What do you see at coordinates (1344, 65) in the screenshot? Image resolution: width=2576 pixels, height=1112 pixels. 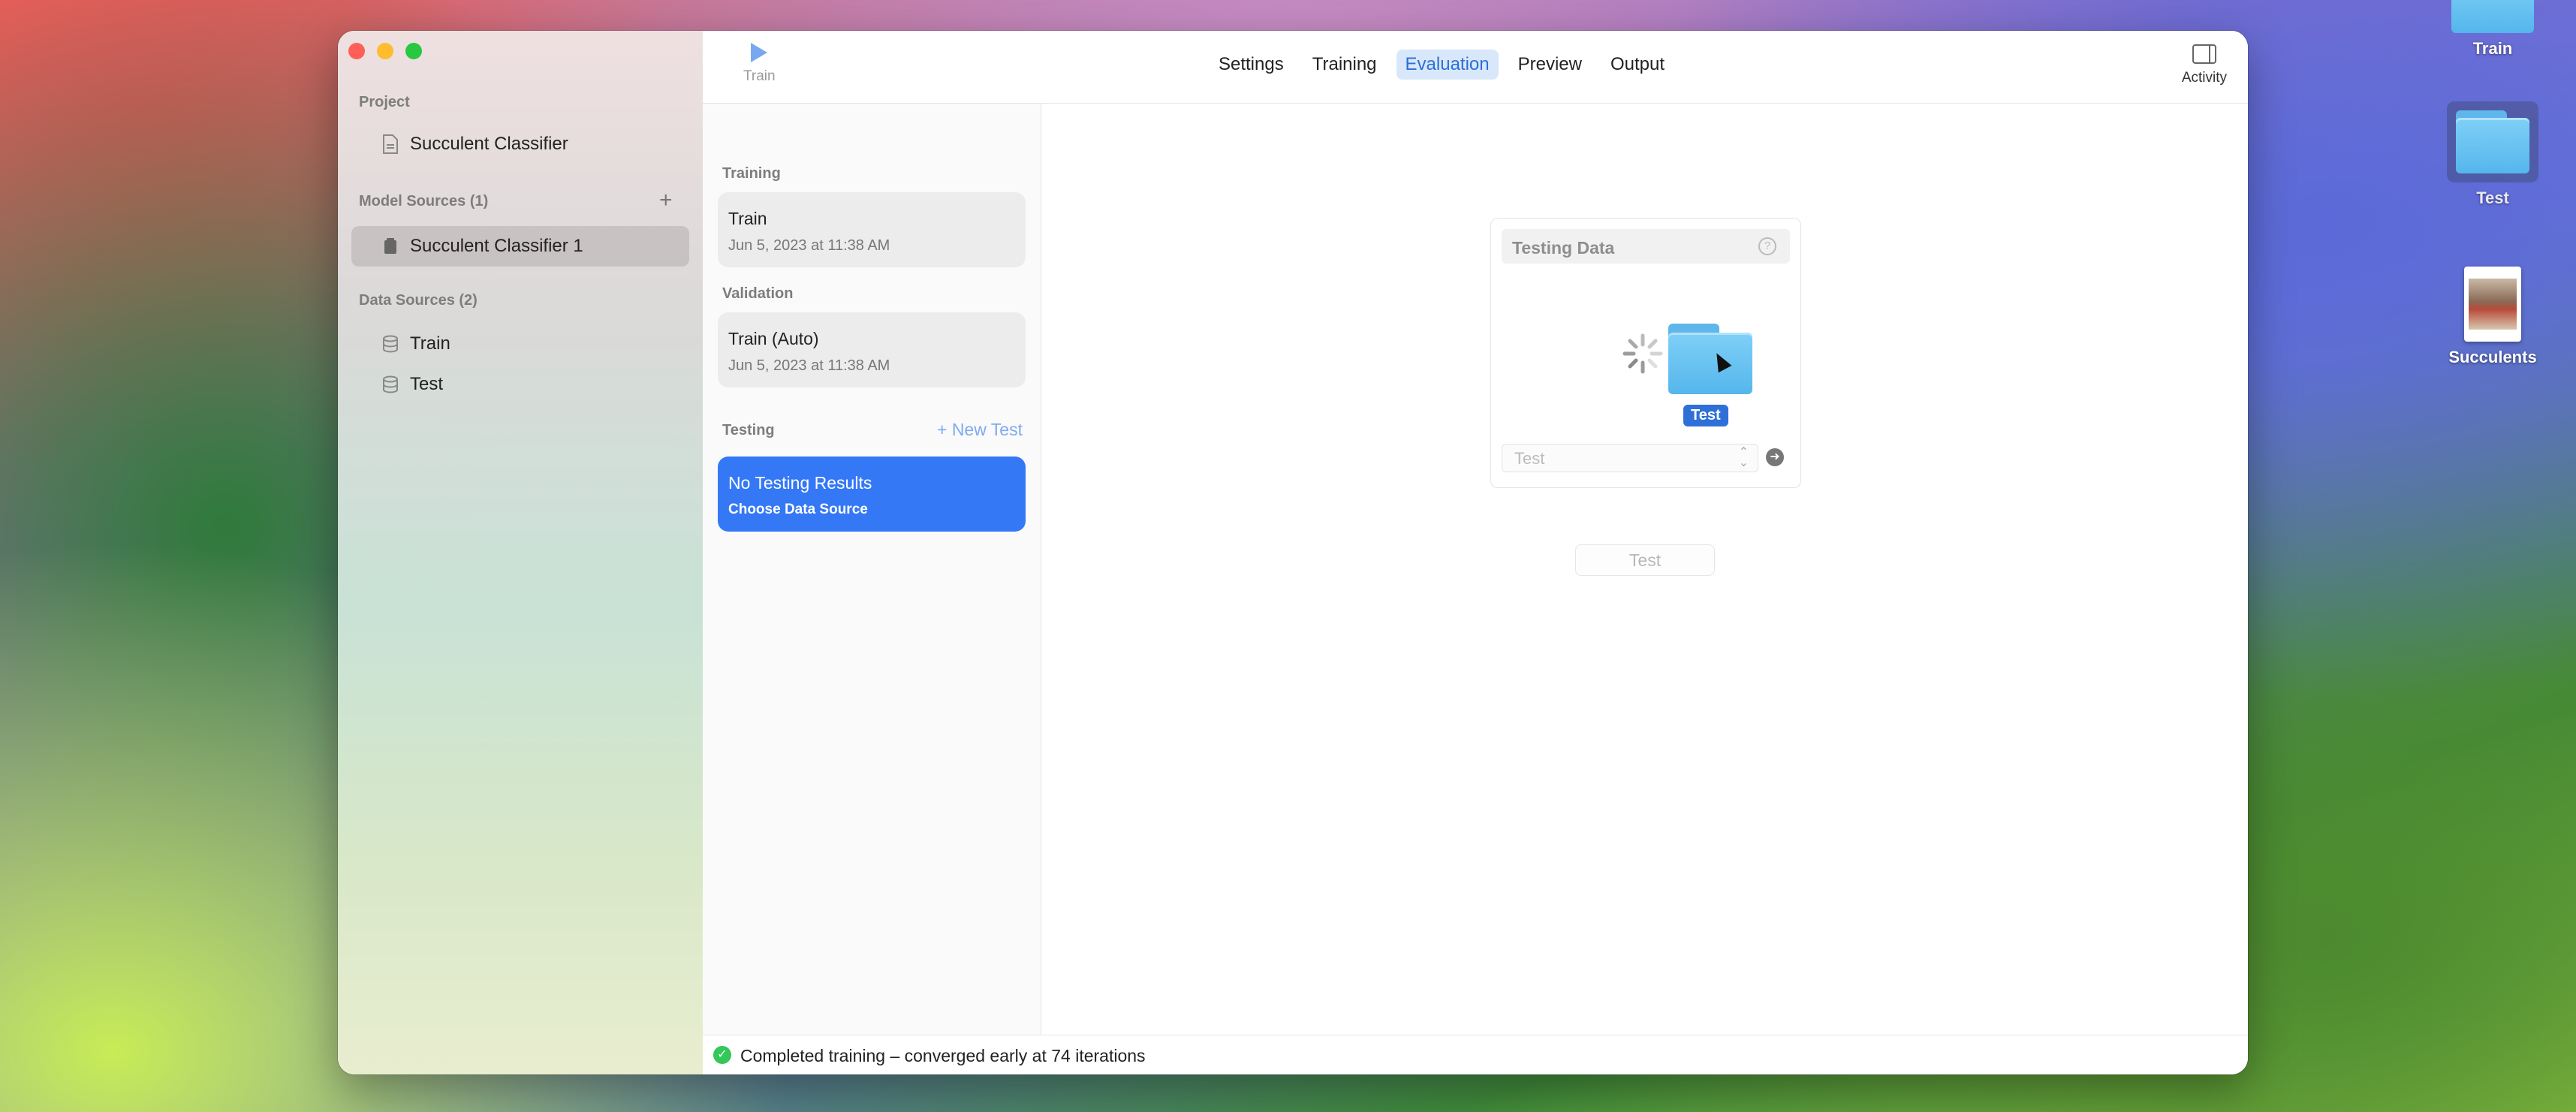 I see `tab-training: Training` at bounding box center [1344, 65].